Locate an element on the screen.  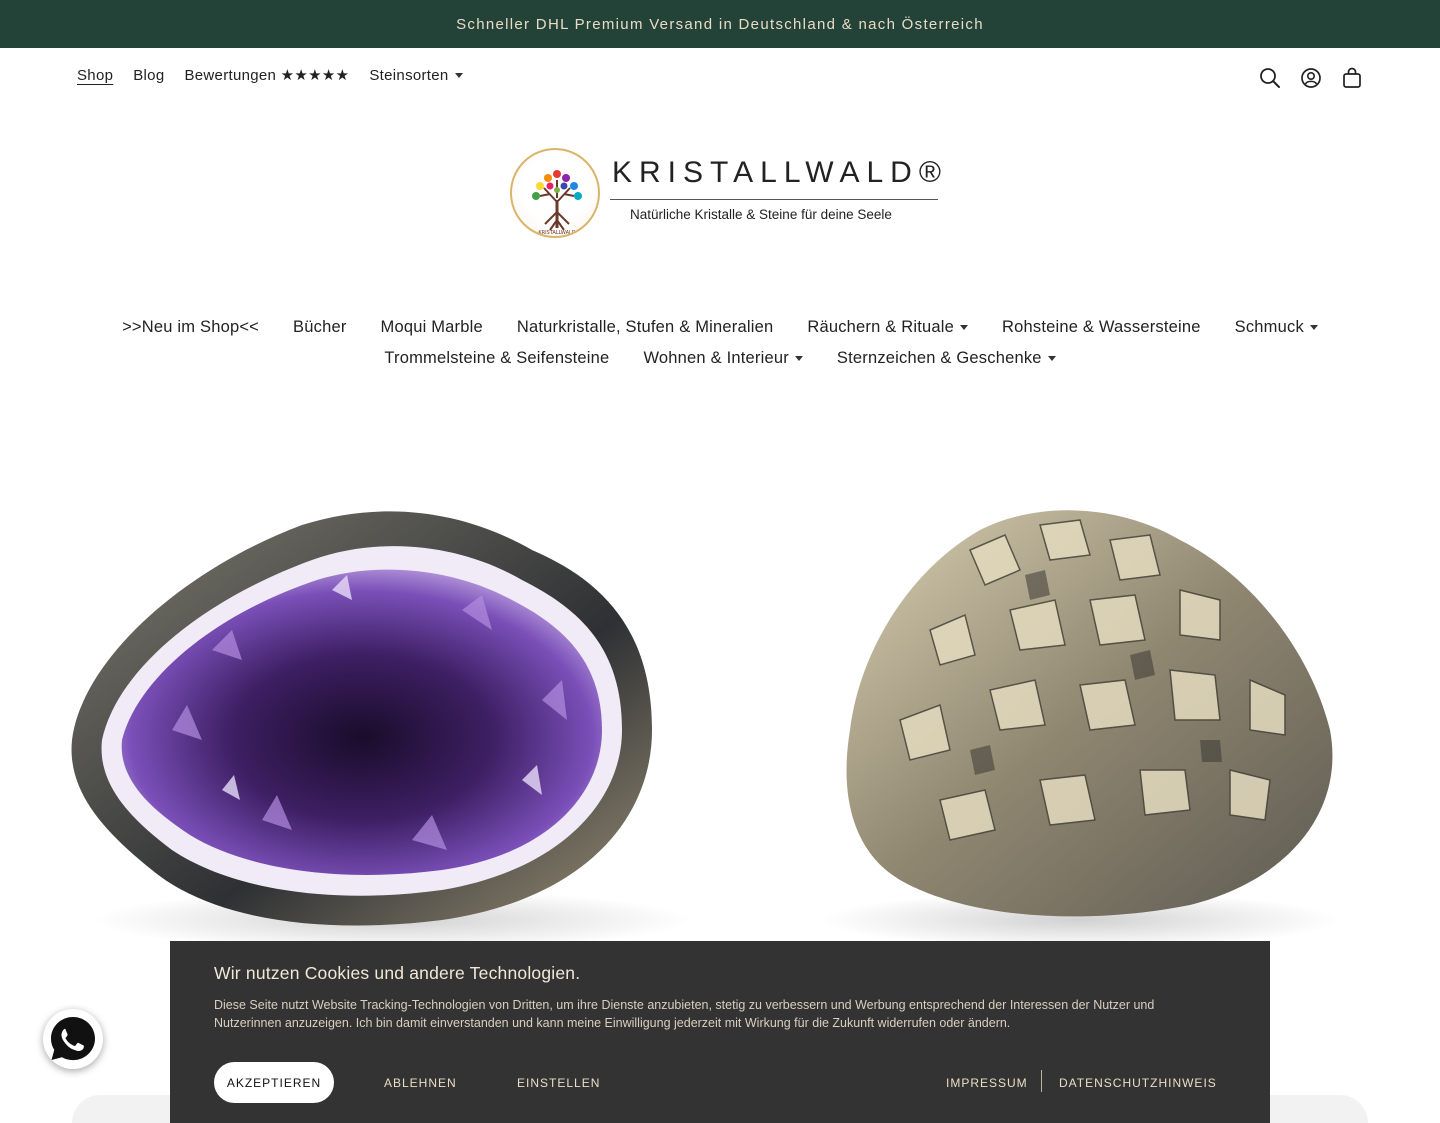
logo-seal-text: KRISTALLWALD is located at coordinates (556, 233).